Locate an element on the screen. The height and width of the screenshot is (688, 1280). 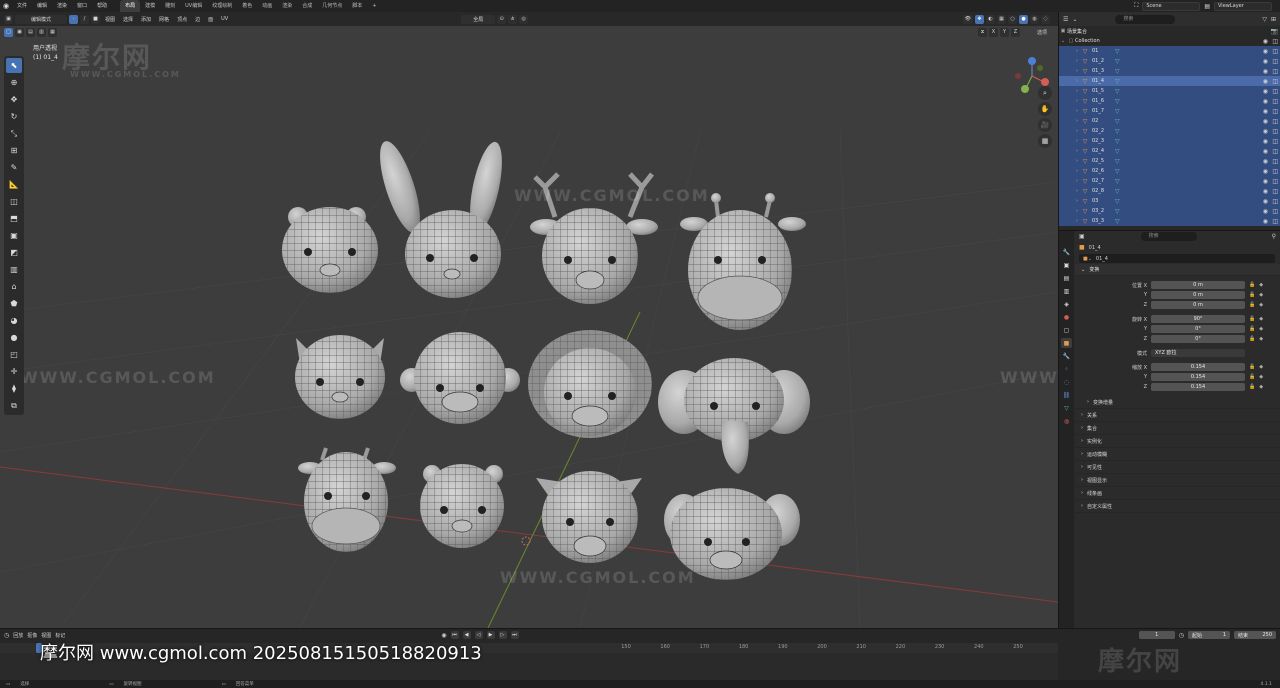
constraints-tab-icon: ⛓ is located at coordinates (1066, 395).